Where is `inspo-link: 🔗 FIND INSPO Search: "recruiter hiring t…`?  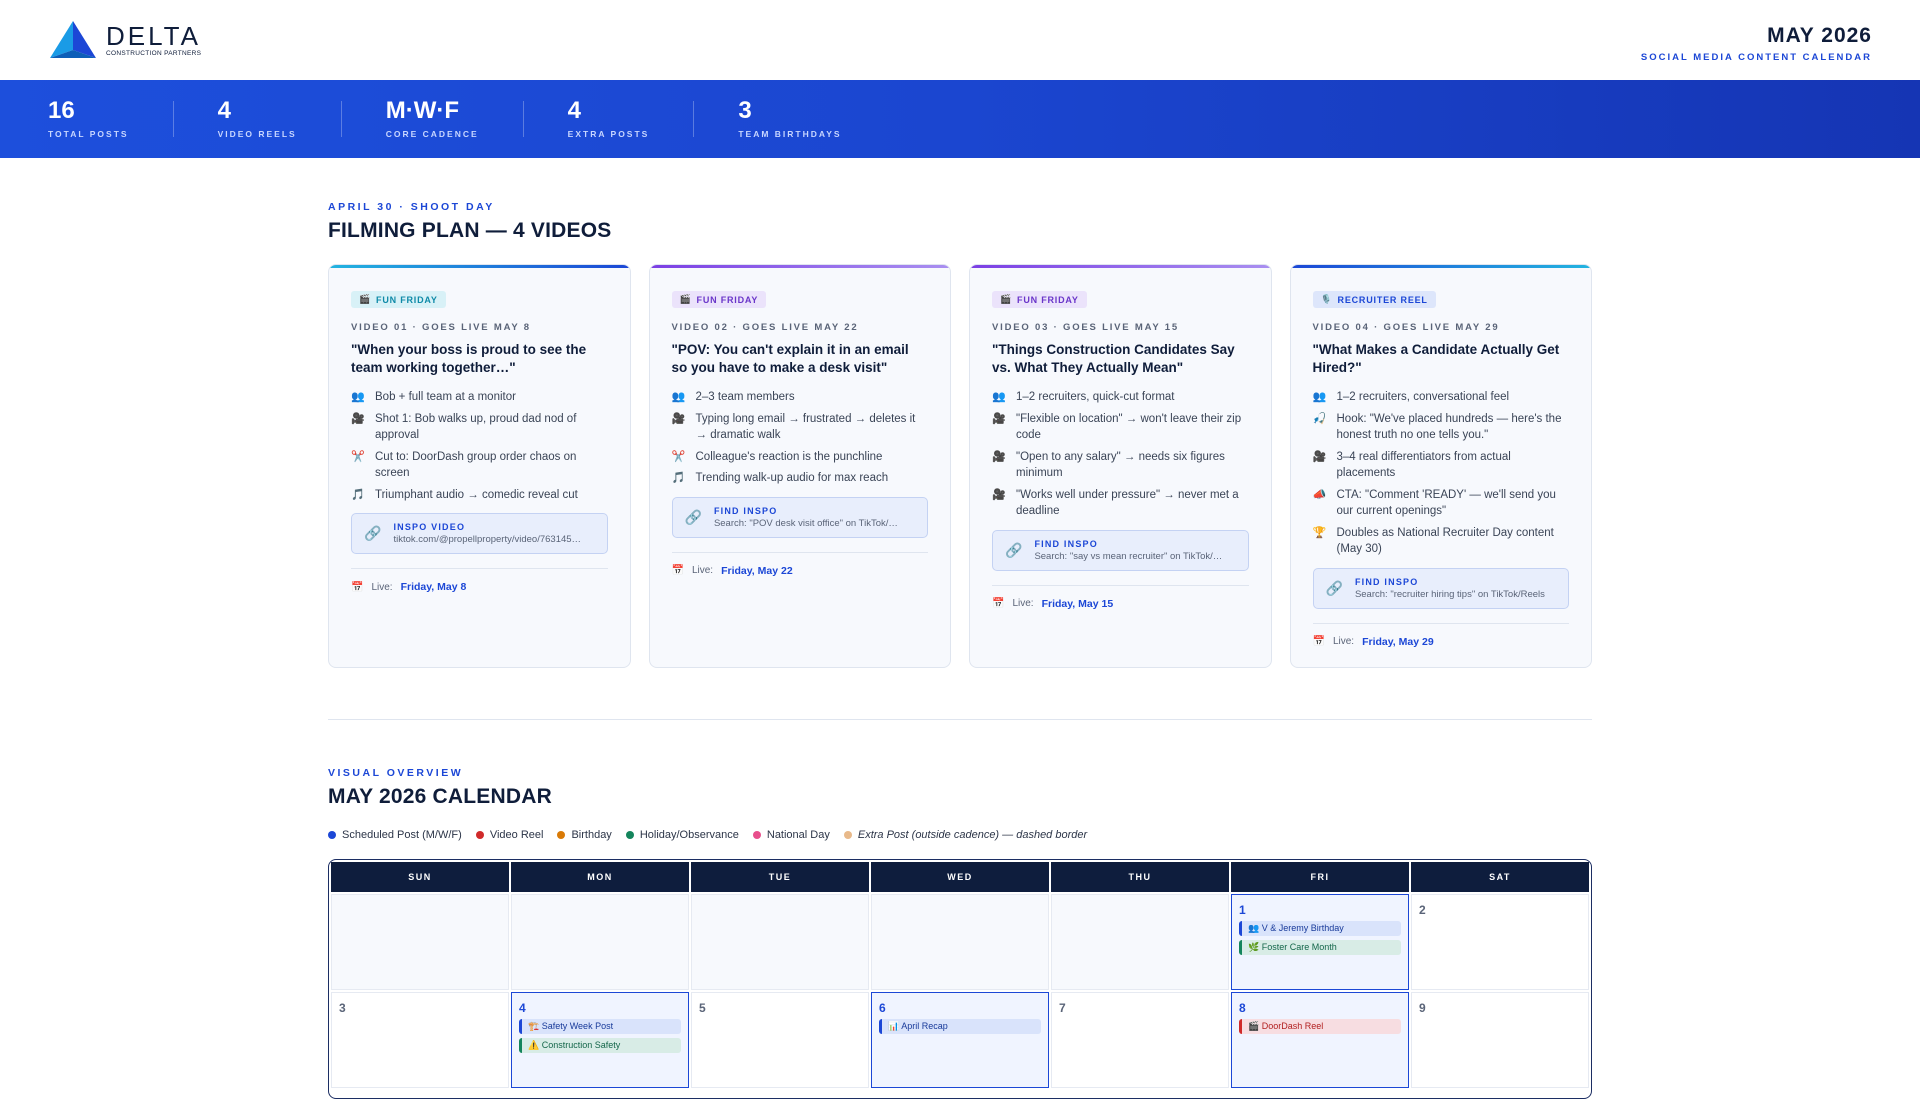 inspo-link: 🔗 FIND INSPO Search: "recruiter hiring t… is located at coordinates (1440, 588).